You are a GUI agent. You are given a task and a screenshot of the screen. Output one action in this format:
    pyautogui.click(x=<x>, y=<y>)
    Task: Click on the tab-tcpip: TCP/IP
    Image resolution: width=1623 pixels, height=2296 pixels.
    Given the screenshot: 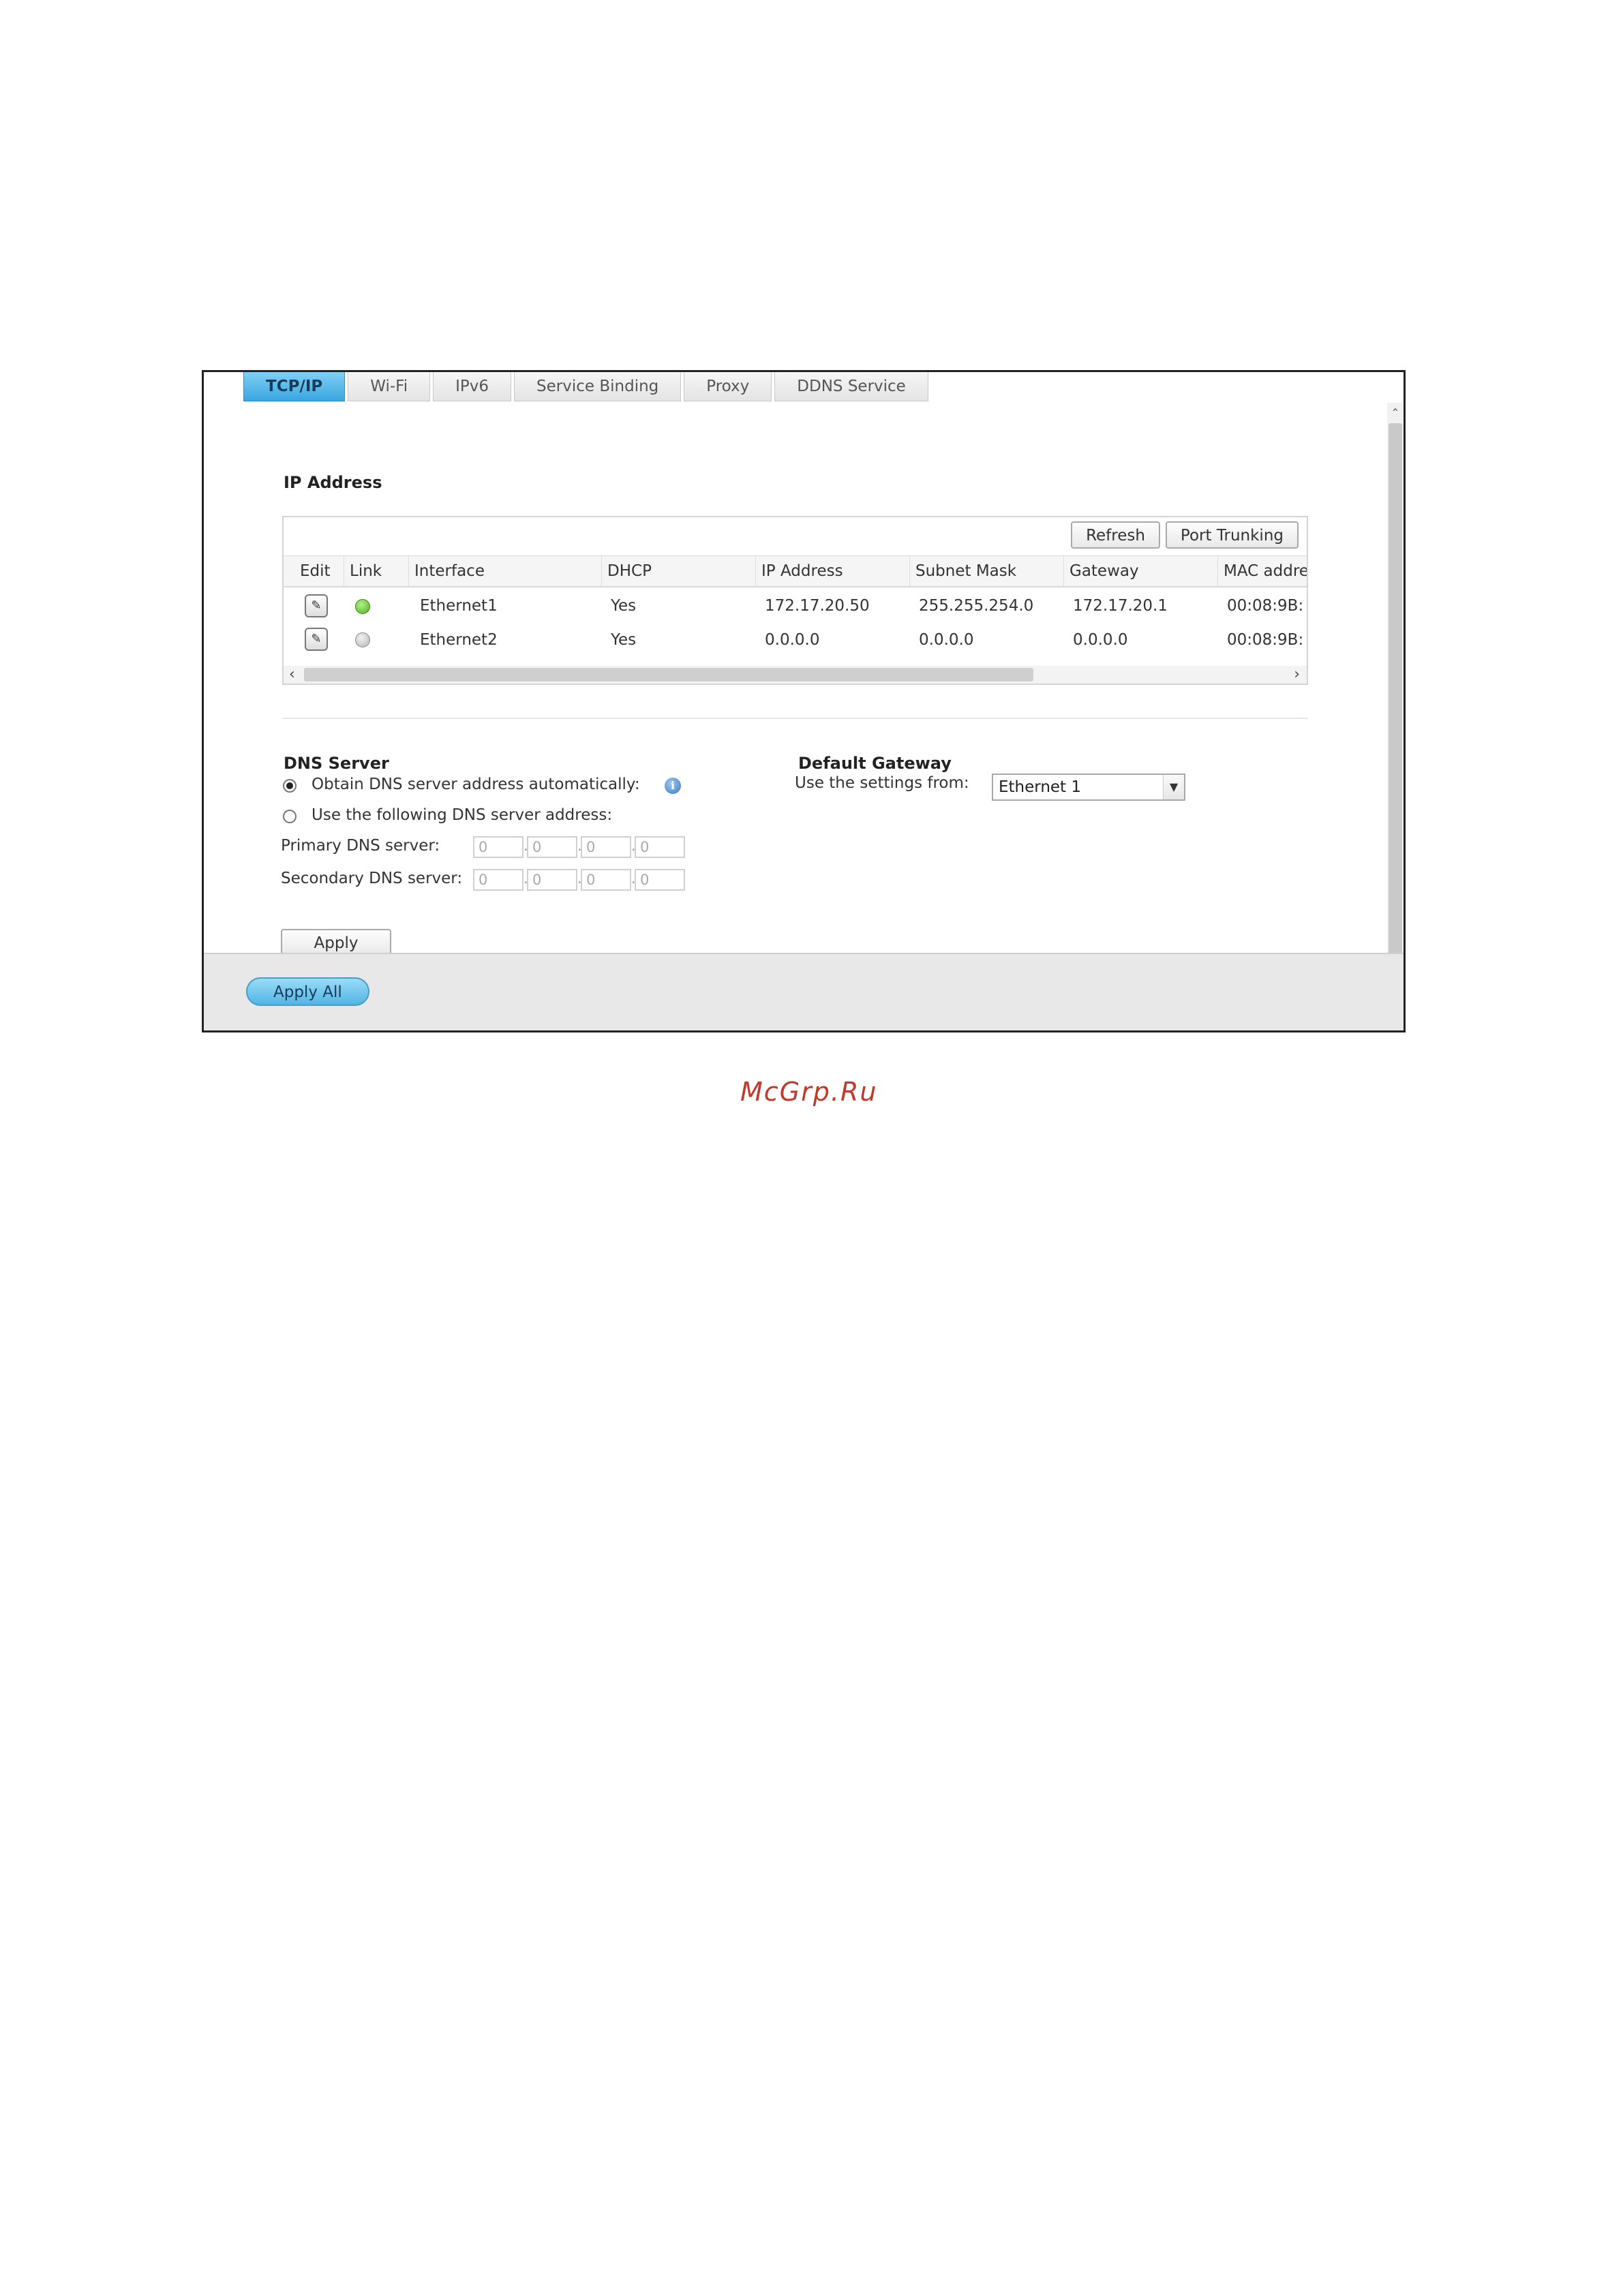 What is the action you would take?
    pyautogui.click(x=294, y=386)
    